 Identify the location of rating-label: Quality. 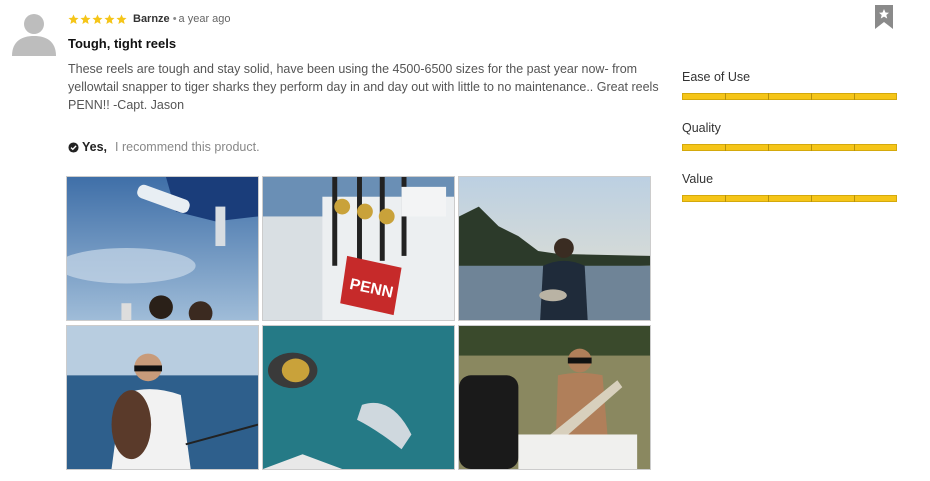
(701, 128).